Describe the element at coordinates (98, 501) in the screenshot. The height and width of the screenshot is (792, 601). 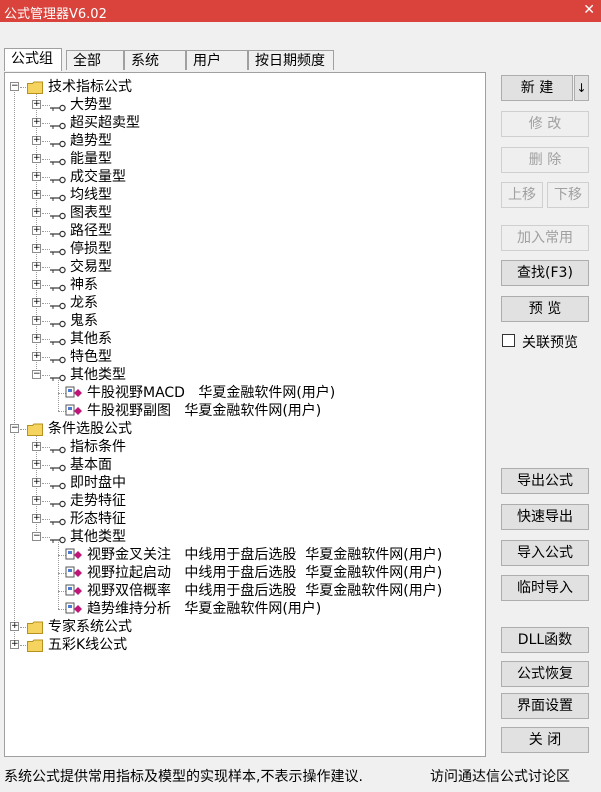
I see `tree-item-label: 走势特征` at that location.